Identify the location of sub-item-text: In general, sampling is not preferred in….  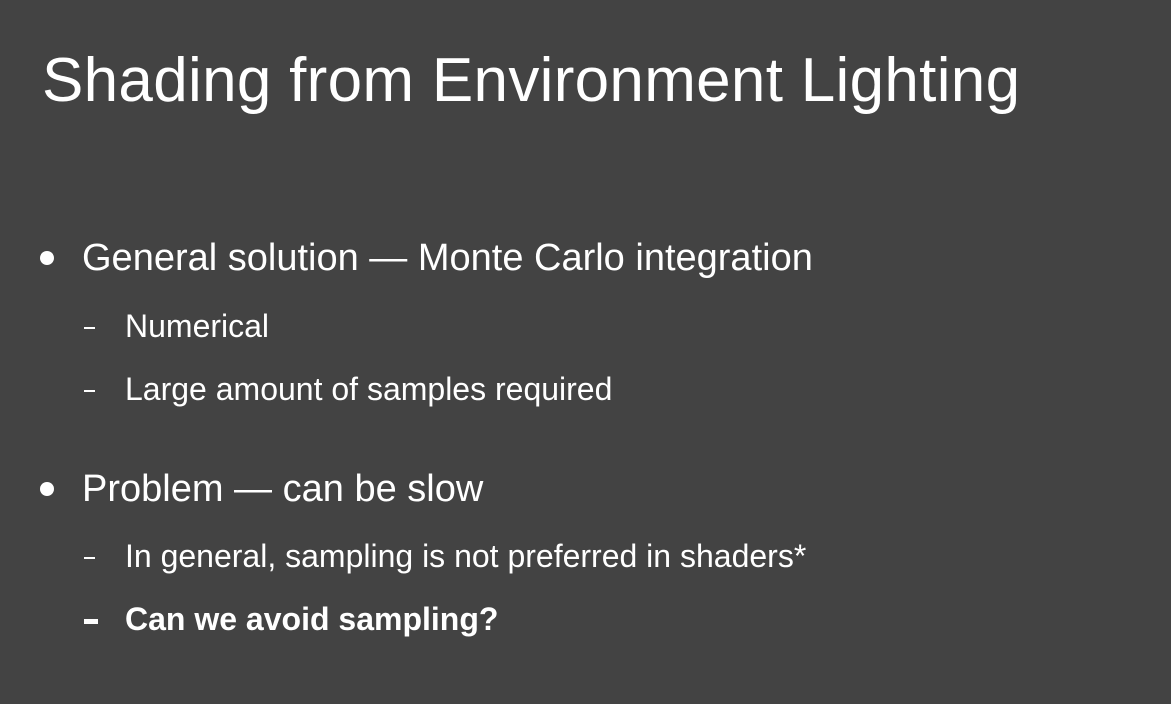
(466, 556).